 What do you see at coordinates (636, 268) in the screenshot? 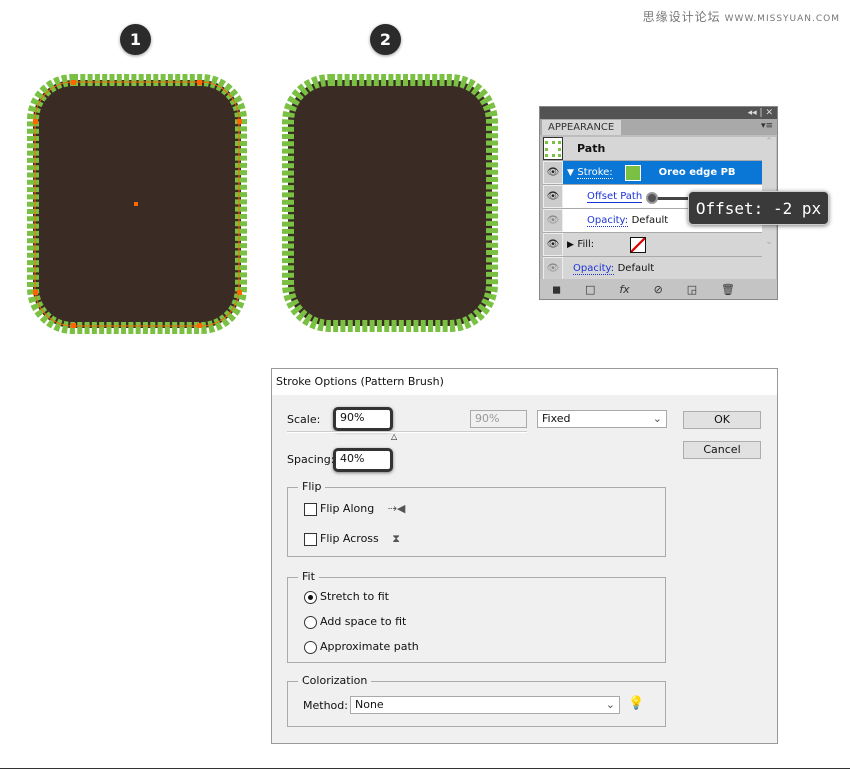
I see `opacity-value-2: Default` at bounding box center [636, 268].